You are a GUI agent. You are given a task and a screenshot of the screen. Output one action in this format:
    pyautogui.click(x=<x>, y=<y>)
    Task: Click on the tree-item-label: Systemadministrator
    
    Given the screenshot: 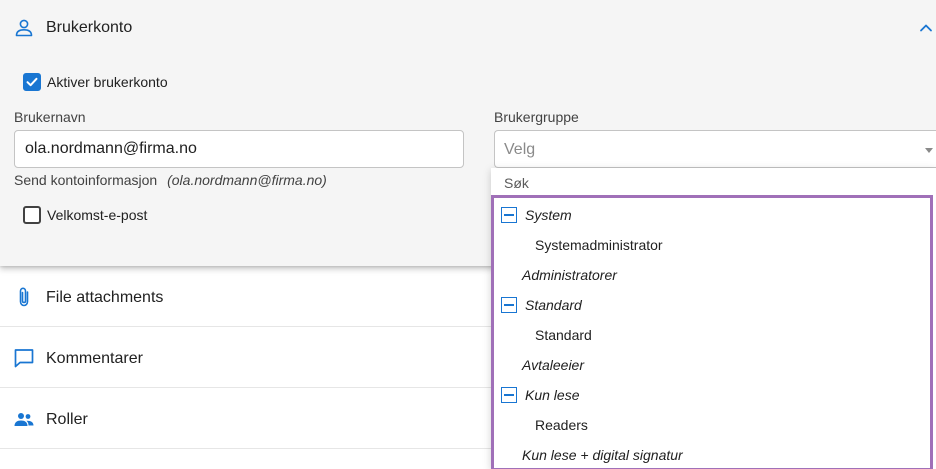 What is the action you would take?
    pyautogui.click(x=599, y=245)
    